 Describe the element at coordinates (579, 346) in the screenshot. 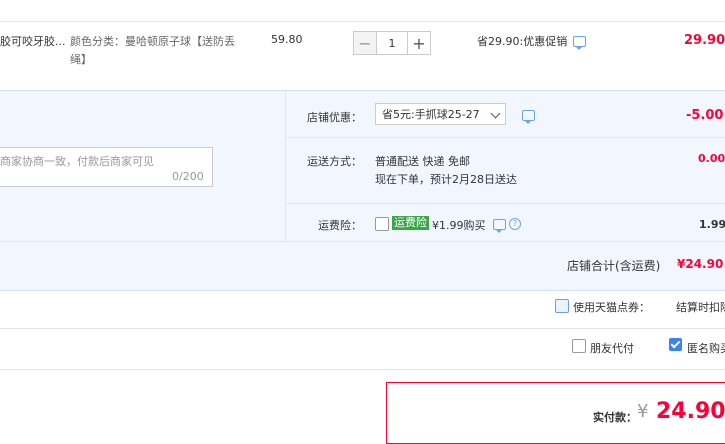

I see `friend-pay-checkbox` at that location.